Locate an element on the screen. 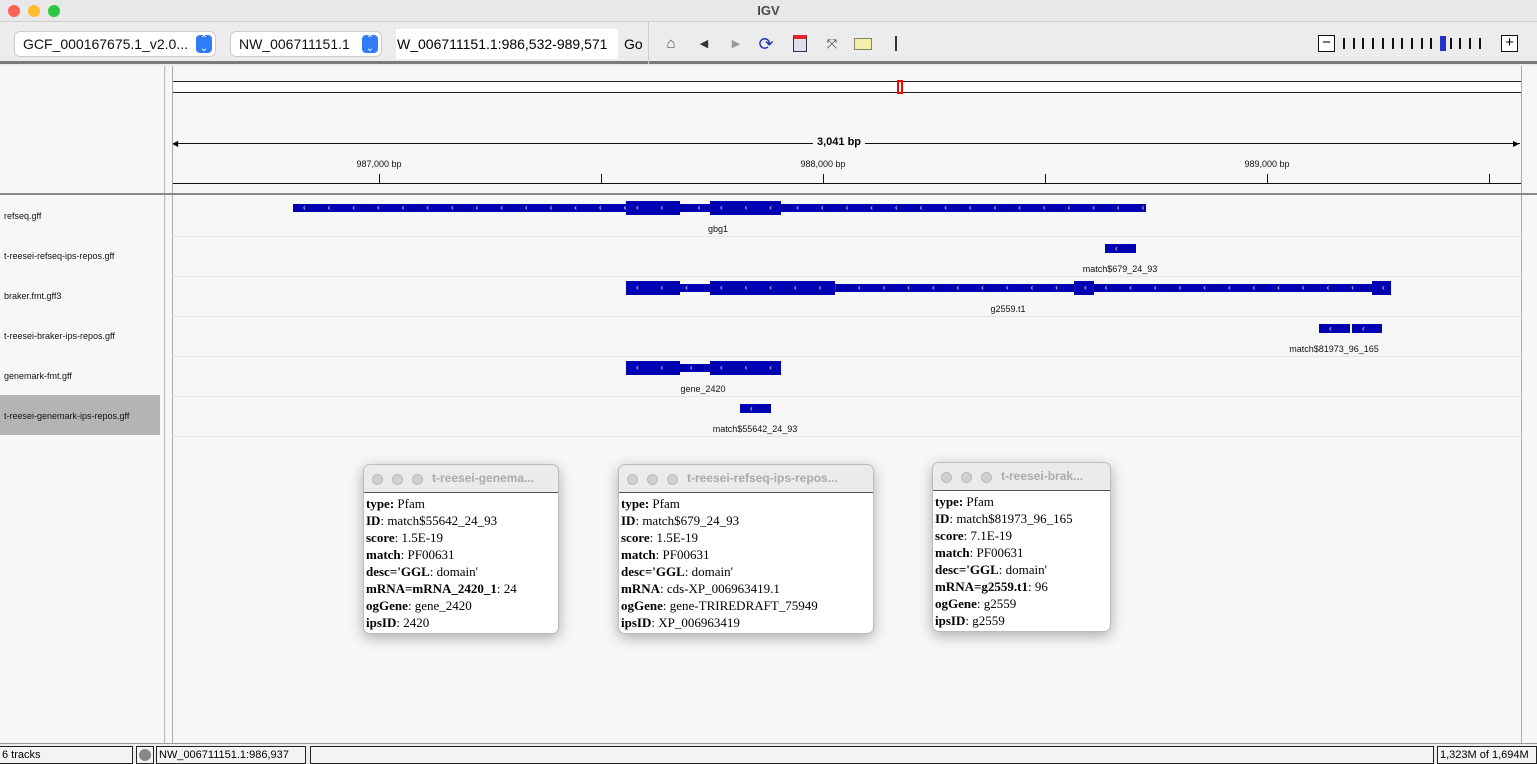 The image size is (1537, 764). zoom-out-button: − is located at coordinates (1326, 43).